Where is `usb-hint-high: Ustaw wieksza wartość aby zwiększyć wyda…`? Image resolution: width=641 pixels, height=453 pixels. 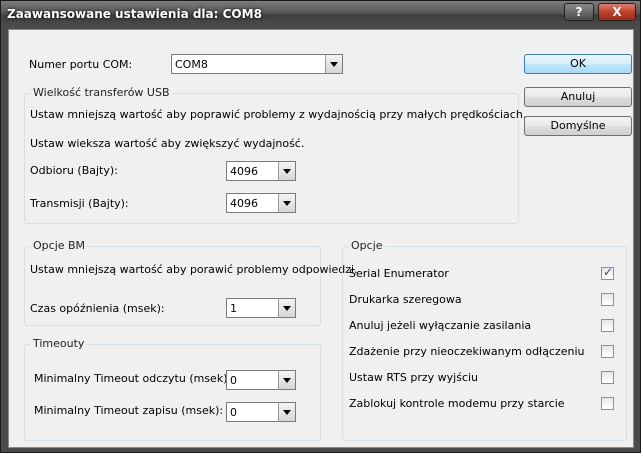
usb-hint-high: Ustaw wieksza wartość aby zwiększyć wyda… is located at coordinates (167, 143).